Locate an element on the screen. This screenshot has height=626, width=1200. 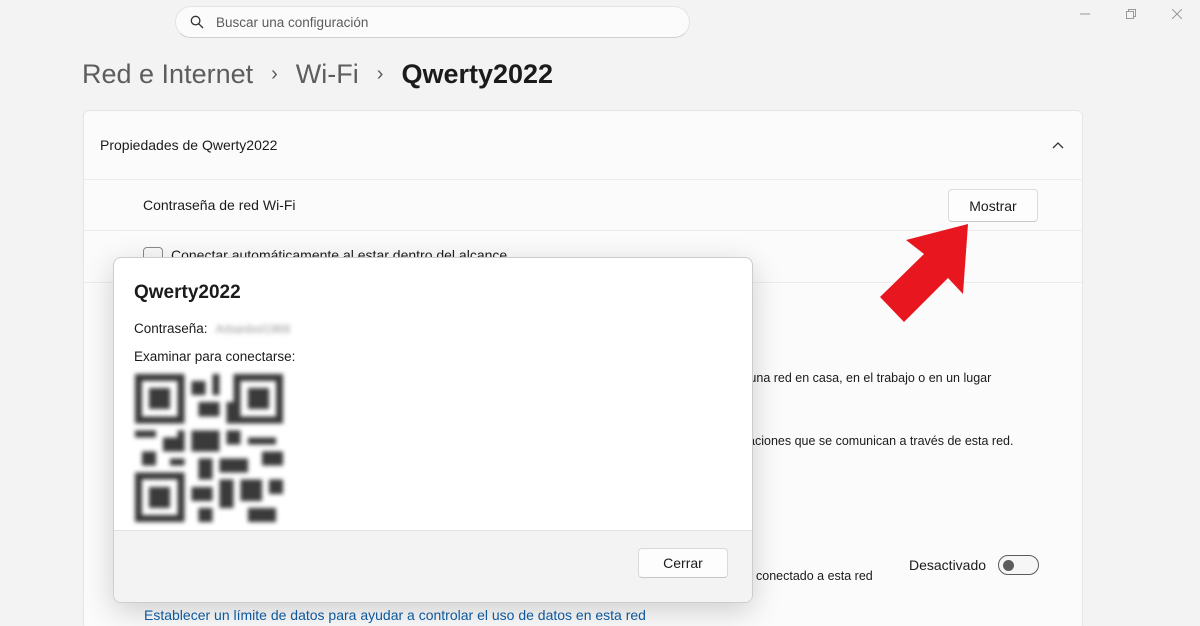
metered-toggle-label: Desactivado is located at coordinates (948, 565).